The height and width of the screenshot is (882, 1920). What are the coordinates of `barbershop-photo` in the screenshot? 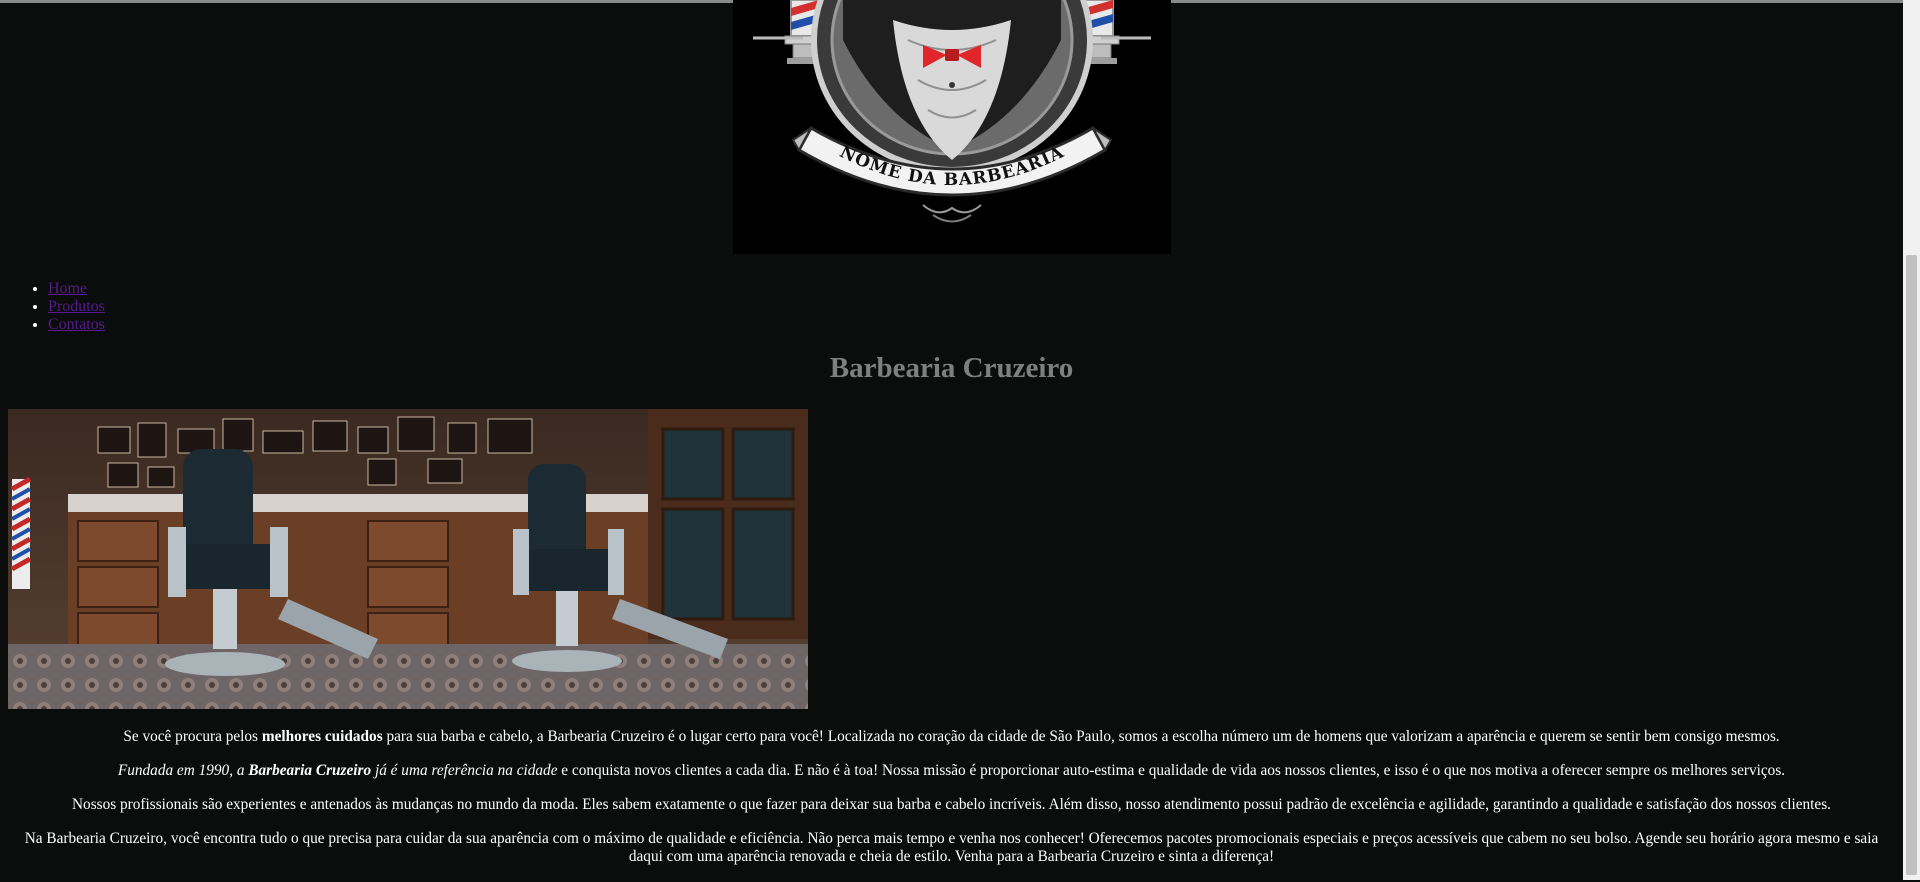 It's located at (408, 559).